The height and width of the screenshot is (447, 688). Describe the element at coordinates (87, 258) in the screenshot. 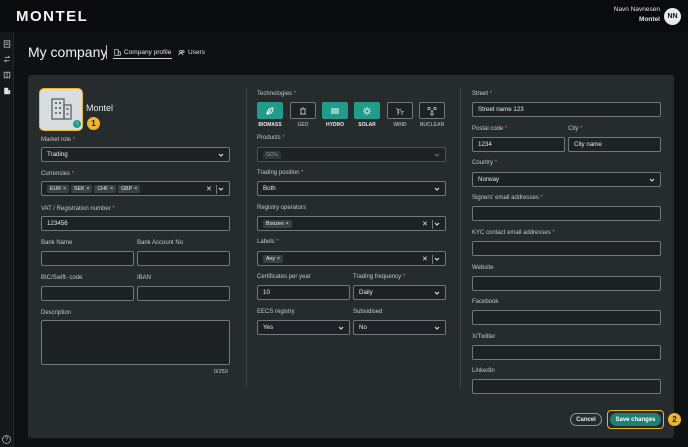

I see `bank-name-input` at that location.